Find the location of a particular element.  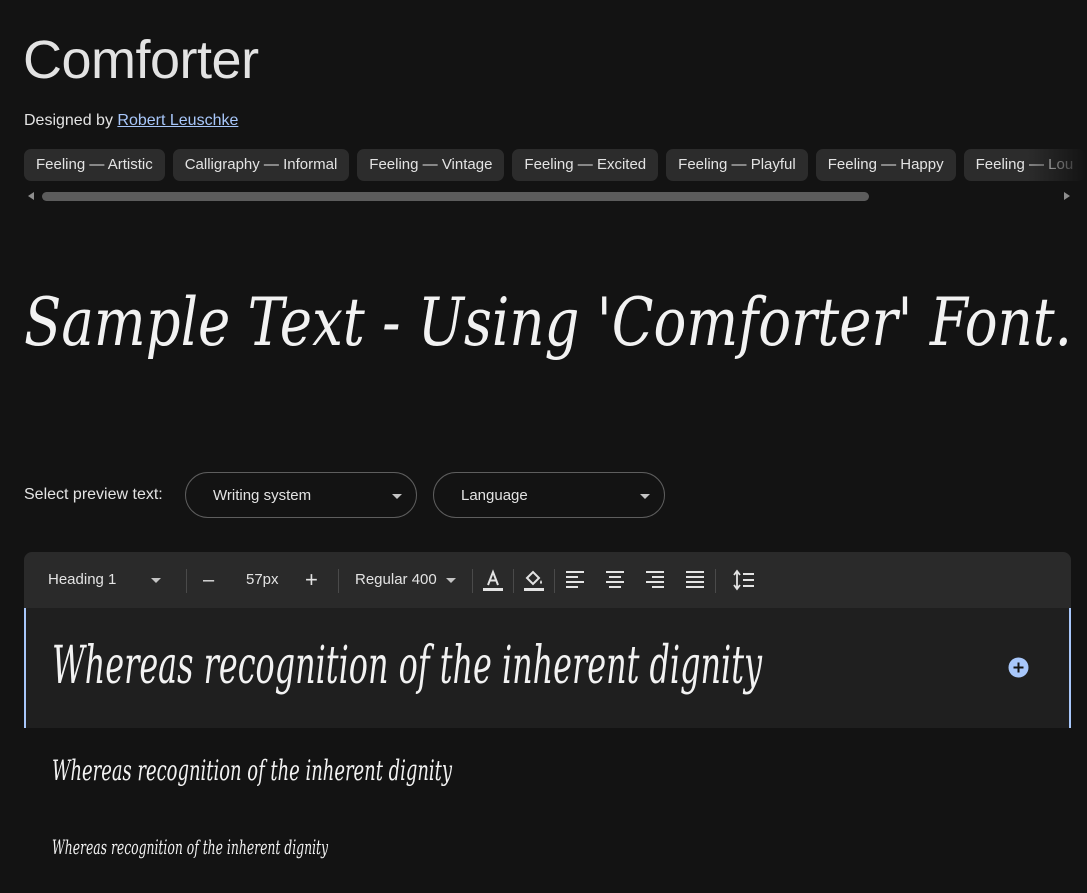

fill-color-icon is located at coordinates (534, 580).